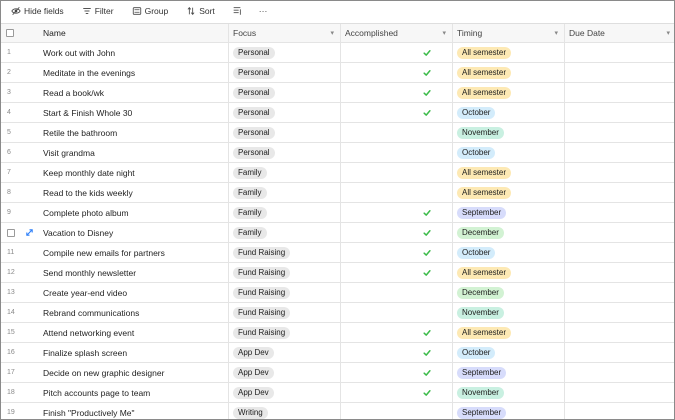 This screenshot has height=420, width=675. Describe the element at coordinates (337, 53) in the screenshot. I see `table-row: 1 Work out with John Personal All semester` at that location.